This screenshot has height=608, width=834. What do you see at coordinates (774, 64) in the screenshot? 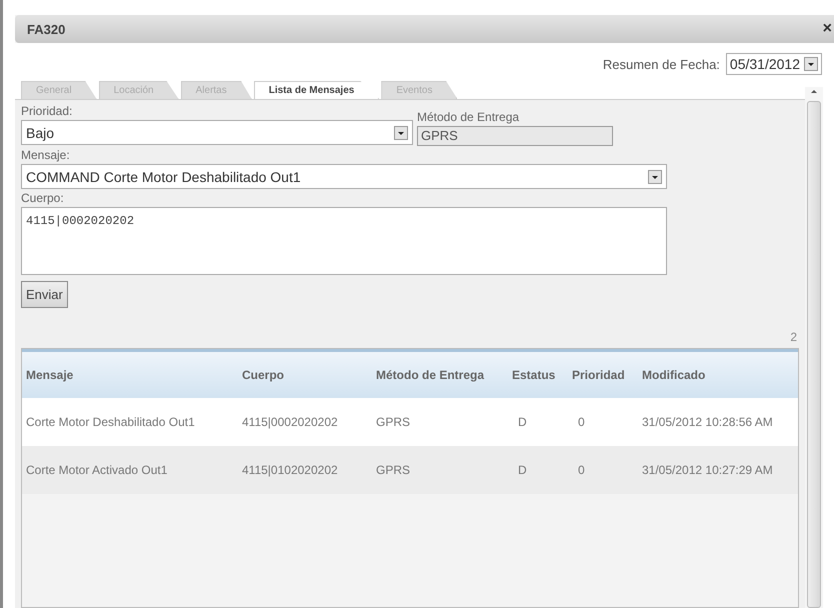
I see `date-field: 05/31/2012` at bounding box center [774, 64].